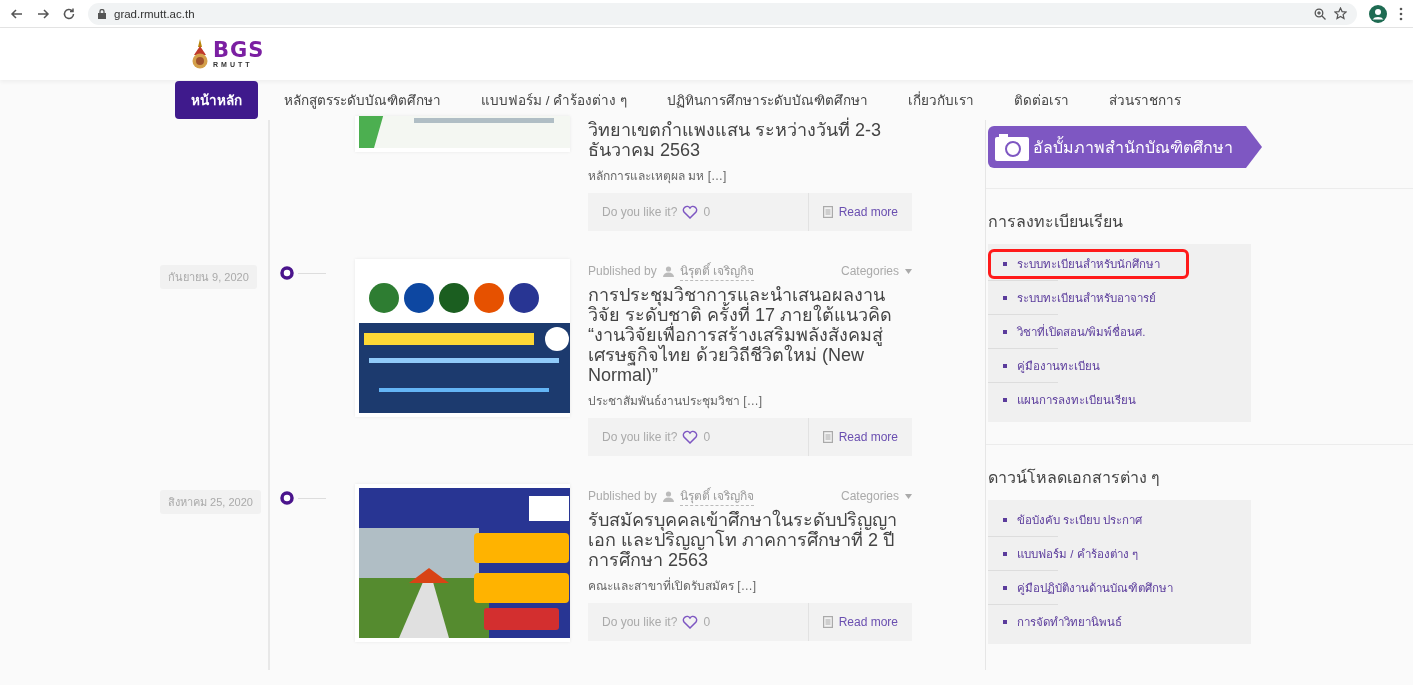  What do you see at coordinates (1079, 298) in the screenshot?
I see `sidebar-link: ระบบทะเบียนสำหรับอาจารย์` at bounding box center [1079, 298].